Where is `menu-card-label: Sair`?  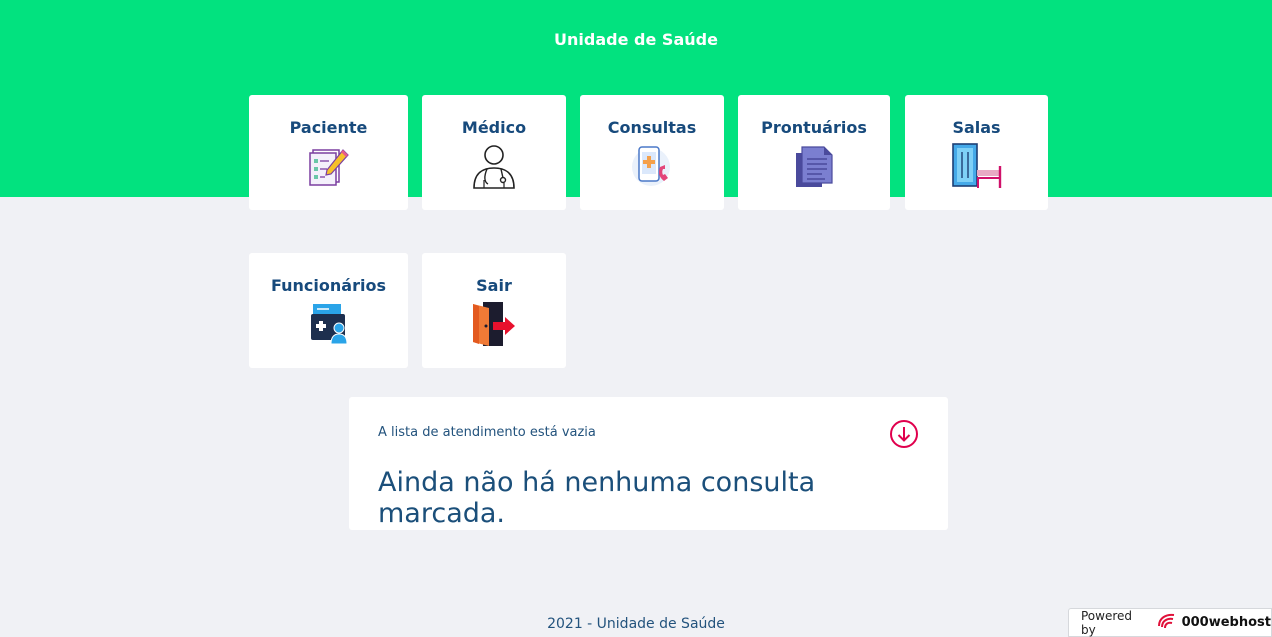 menu-card-label: Sair is located at coordinates (494, 285).